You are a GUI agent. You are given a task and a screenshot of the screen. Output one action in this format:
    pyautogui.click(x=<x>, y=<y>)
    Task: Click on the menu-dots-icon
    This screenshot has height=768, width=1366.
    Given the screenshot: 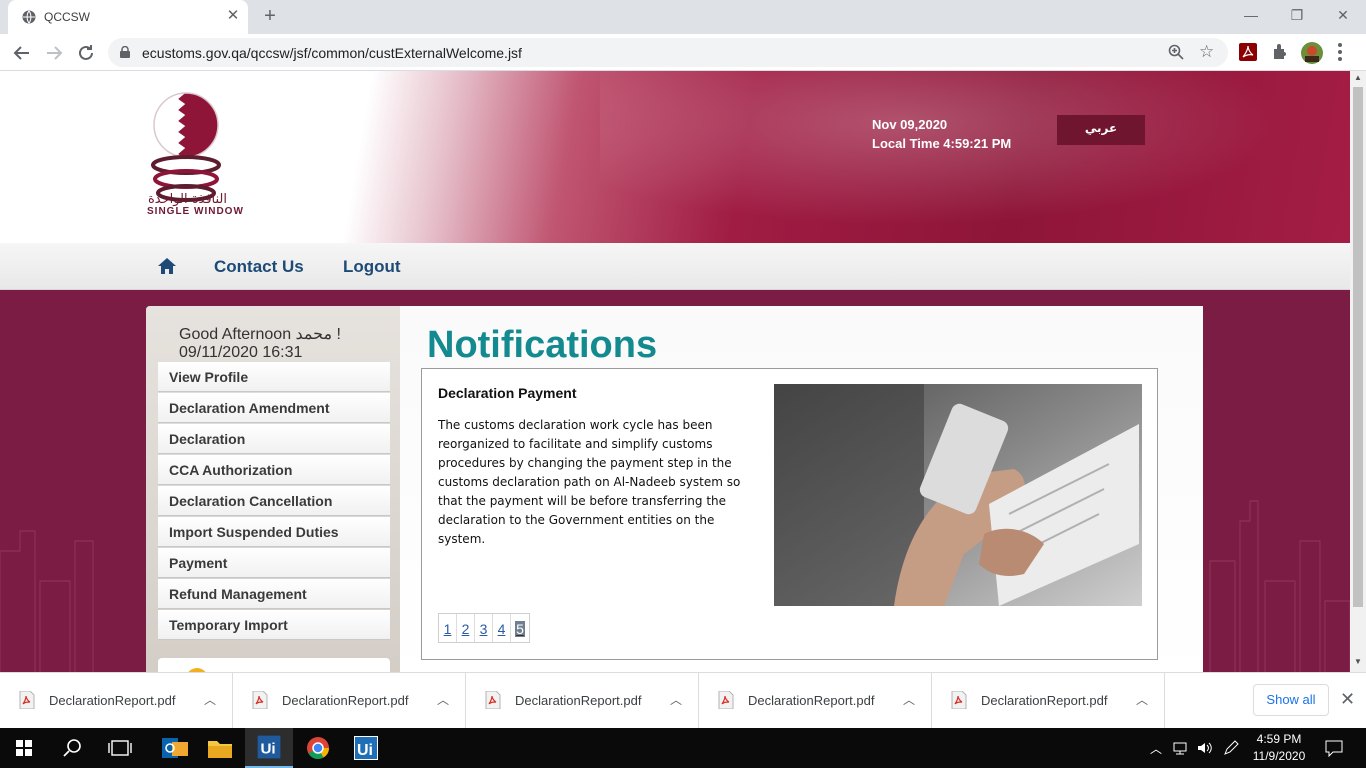 What is the action you would take?
    pyautogui.click(x=1340, y=52)
    